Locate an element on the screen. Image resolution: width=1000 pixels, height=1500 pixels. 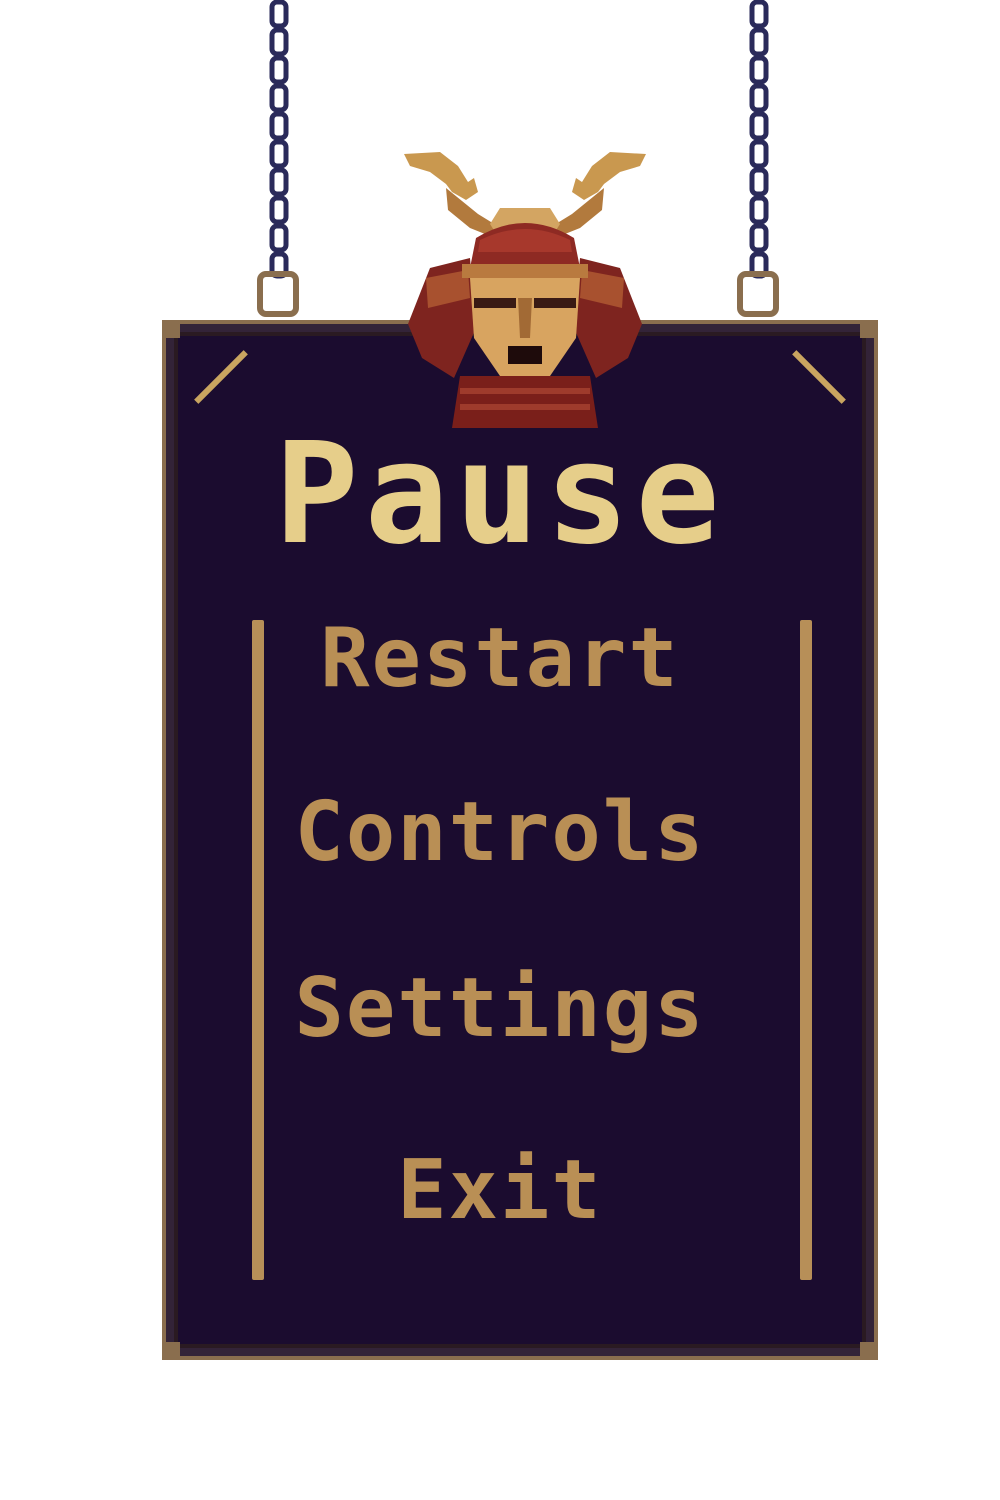
left-chain-icon is located at coordinates (281, 140).